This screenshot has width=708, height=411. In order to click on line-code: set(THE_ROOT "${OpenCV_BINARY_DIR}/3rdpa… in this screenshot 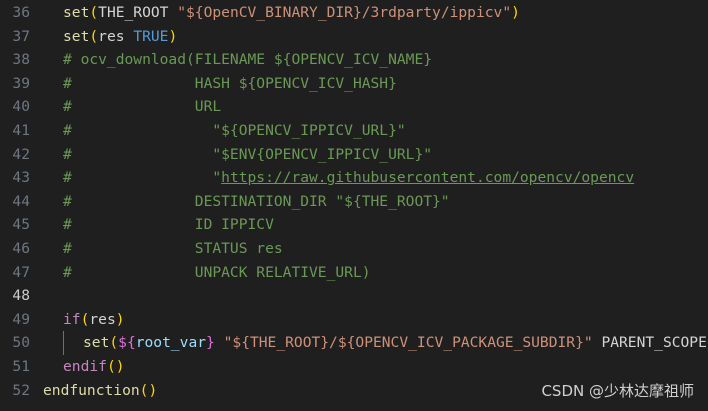, I will do `click(281, 13)`.